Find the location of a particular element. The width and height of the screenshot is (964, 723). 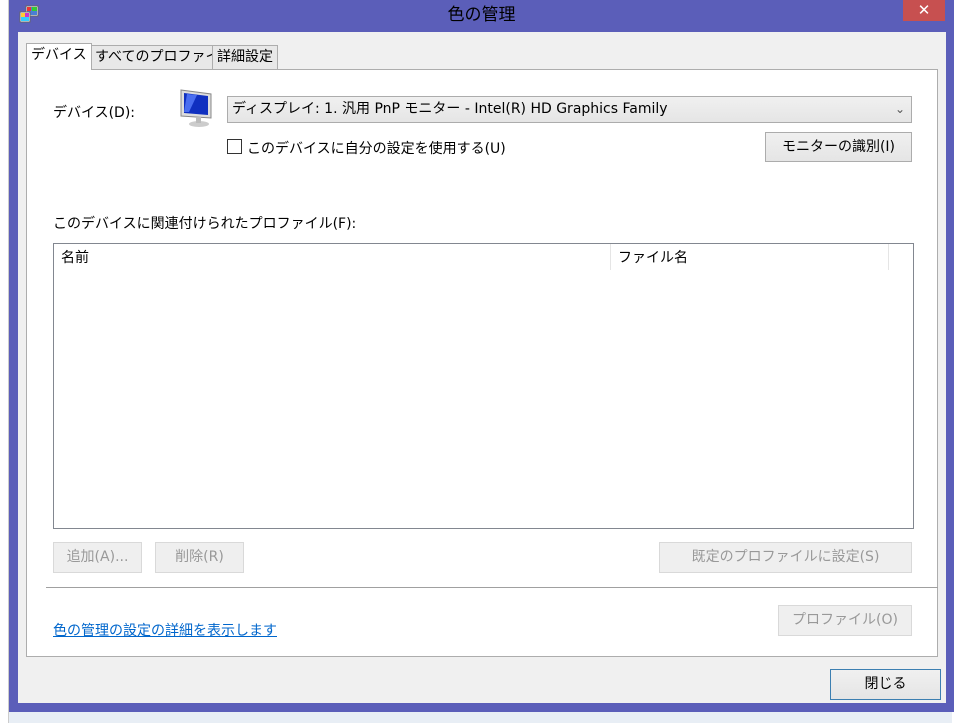

separator is located at coordinates (492, 587).